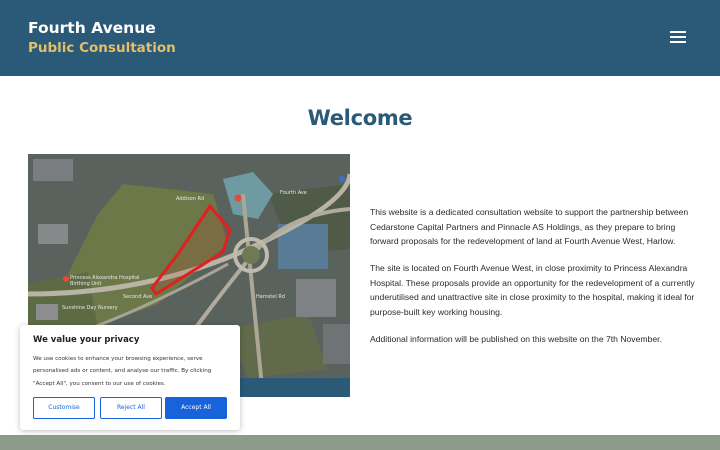  I want to click on map-label: Hamstel Rd, so click(270, 297).